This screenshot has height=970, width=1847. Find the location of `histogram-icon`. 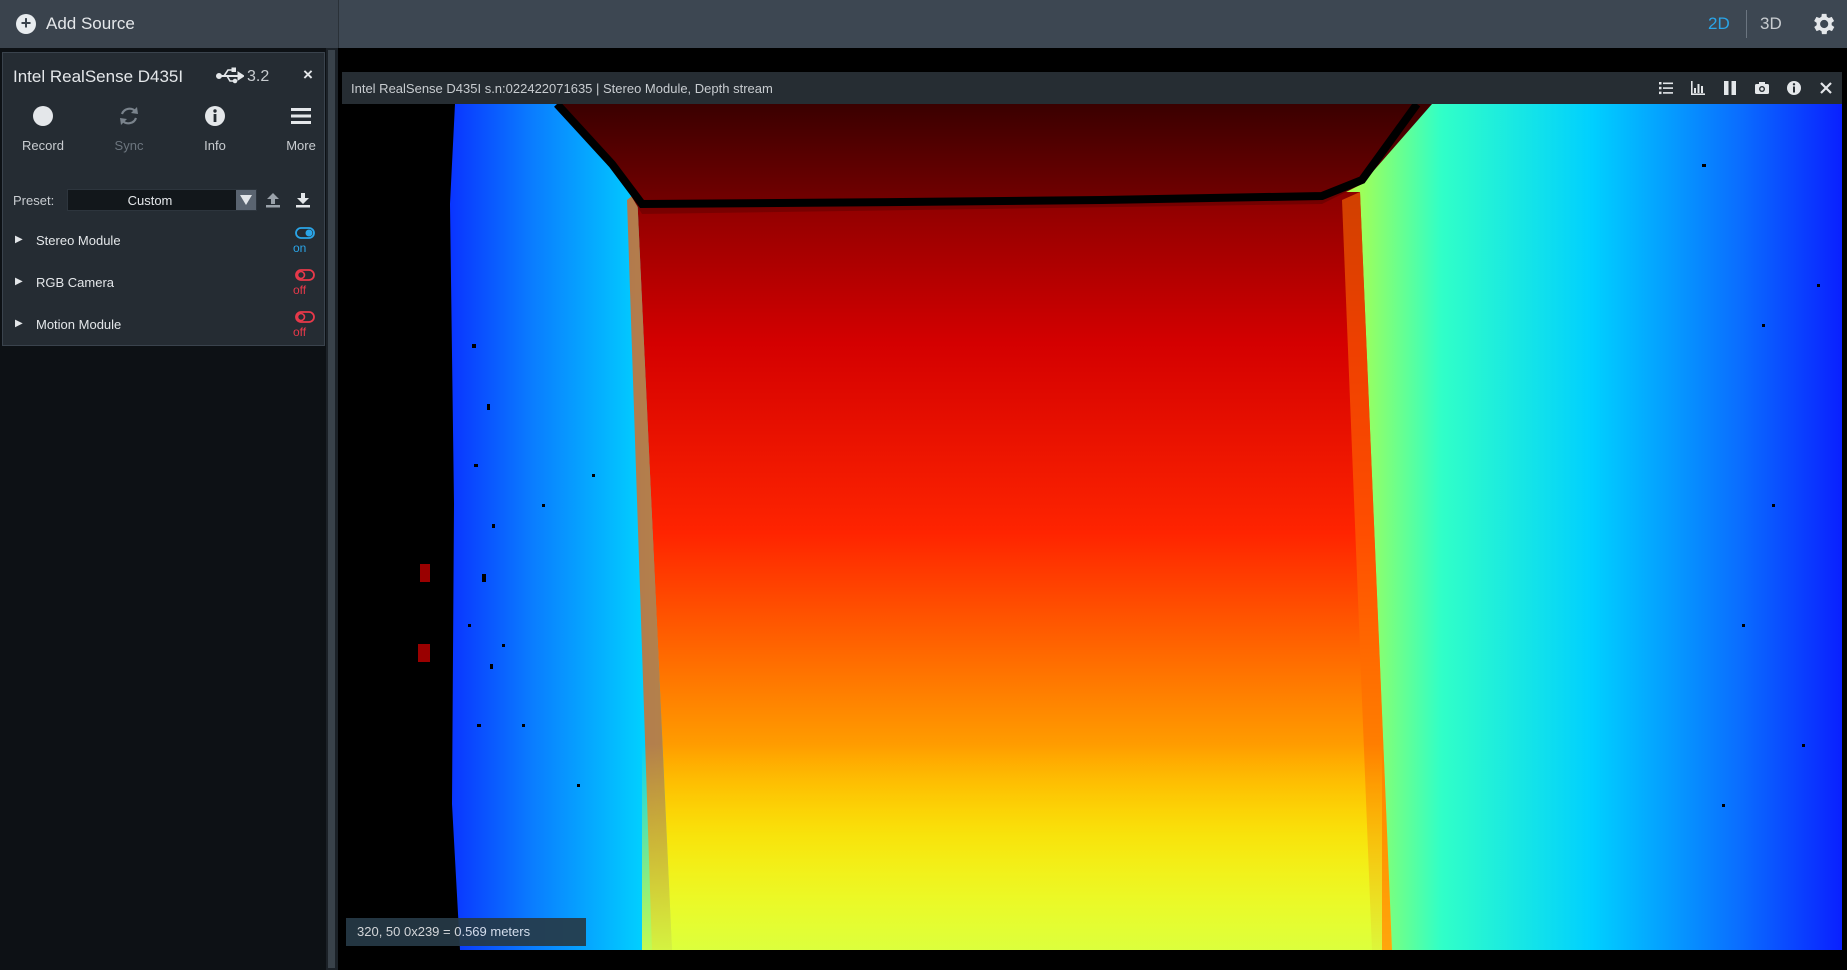

histogram-icon is located at coordinates (1698, 88).